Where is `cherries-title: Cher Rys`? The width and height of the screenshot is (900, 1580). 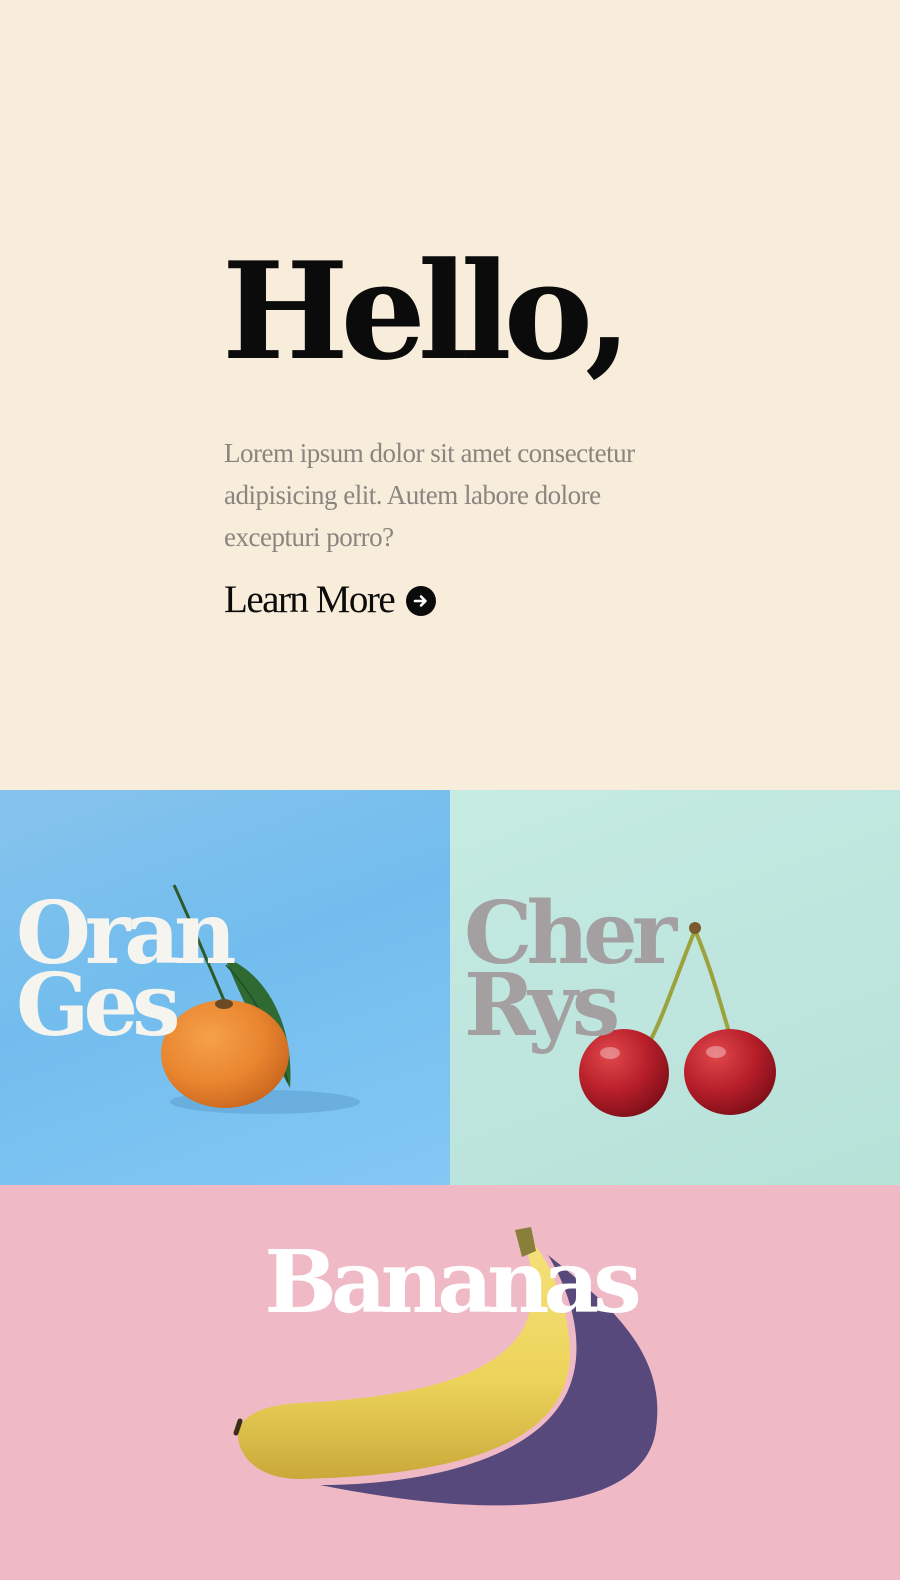 cherries-title: Cher Rys is located at coordinates (570, 970).